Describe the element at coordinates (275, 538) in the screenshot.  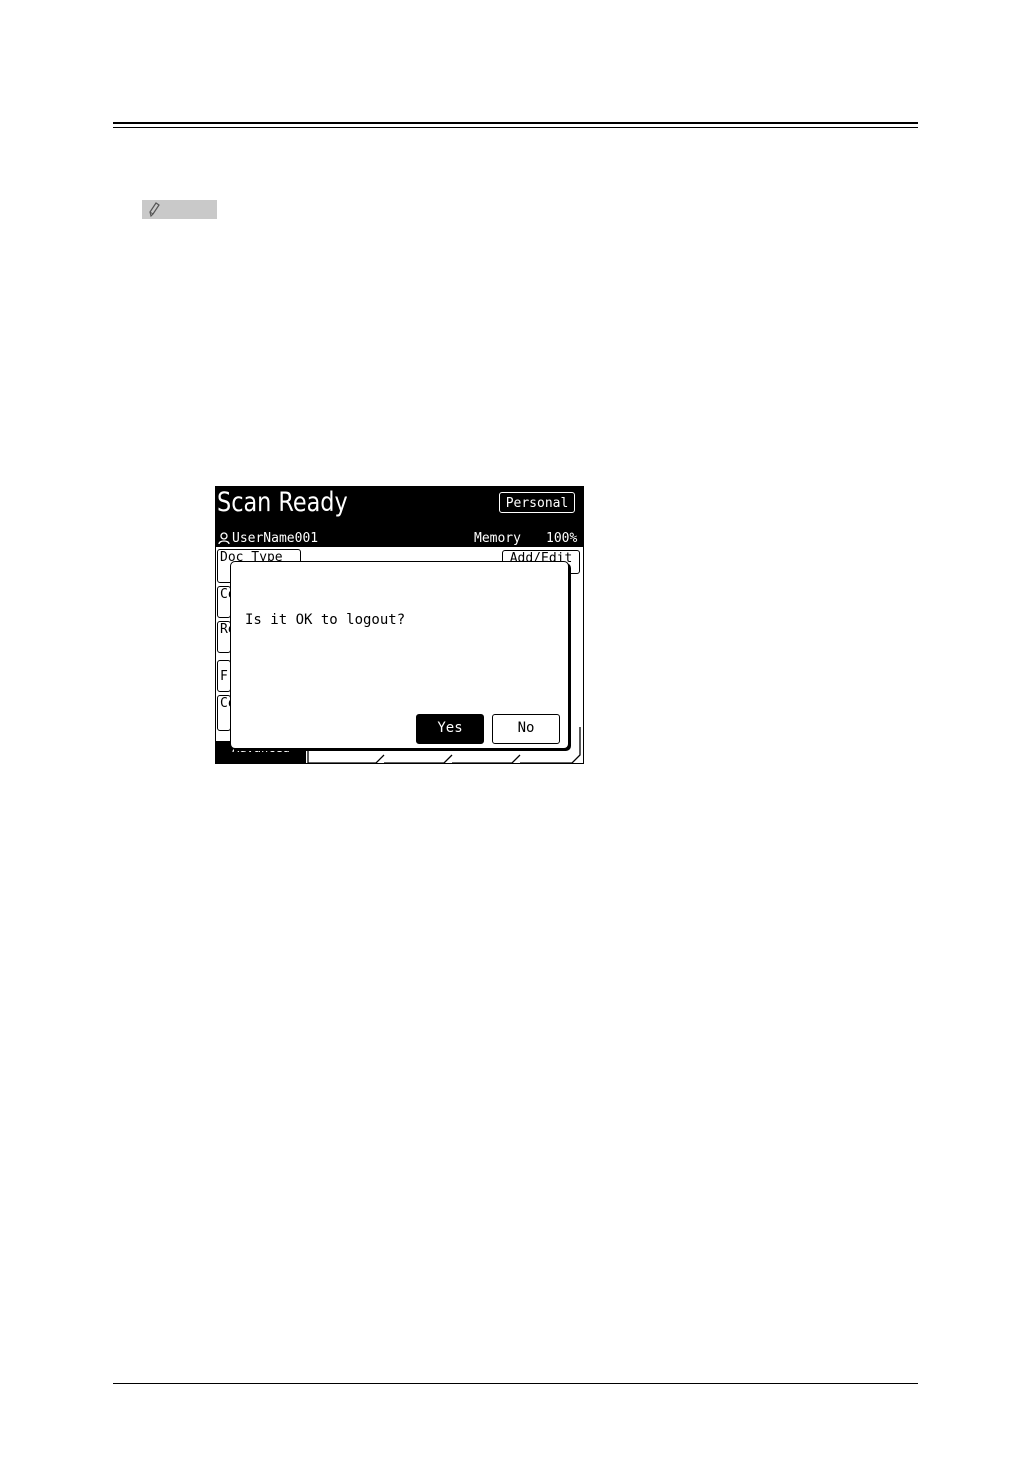
I see `user-name: UserName001` at that location.